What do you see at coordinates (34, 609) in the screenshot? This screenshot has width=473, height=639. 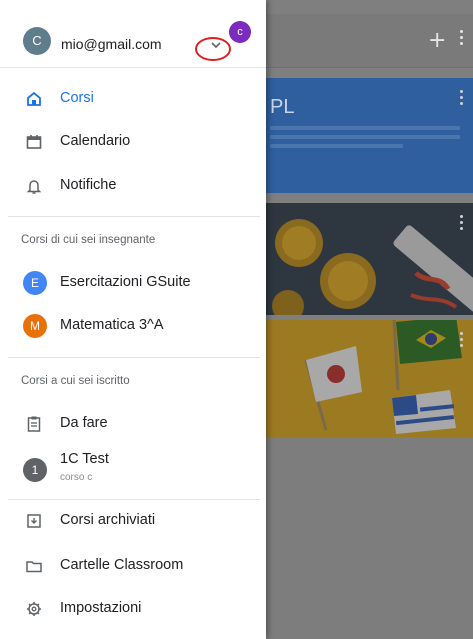 I see `gear-icon` at bounding box center [34, 609].